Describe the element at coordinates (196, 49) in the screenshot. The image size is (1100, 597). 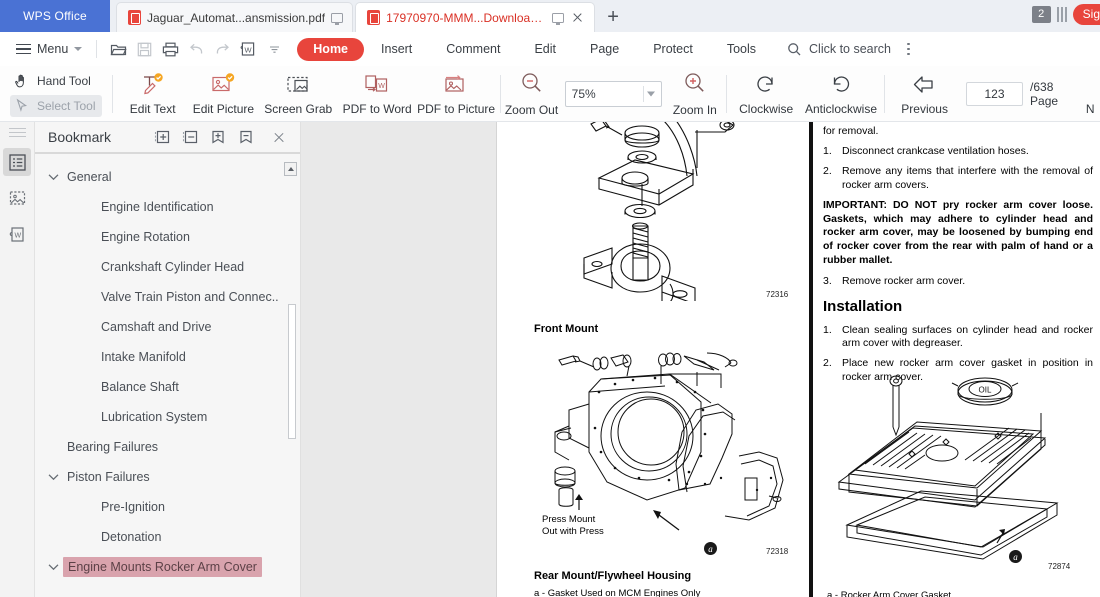
I see `undo-icon` at that location.